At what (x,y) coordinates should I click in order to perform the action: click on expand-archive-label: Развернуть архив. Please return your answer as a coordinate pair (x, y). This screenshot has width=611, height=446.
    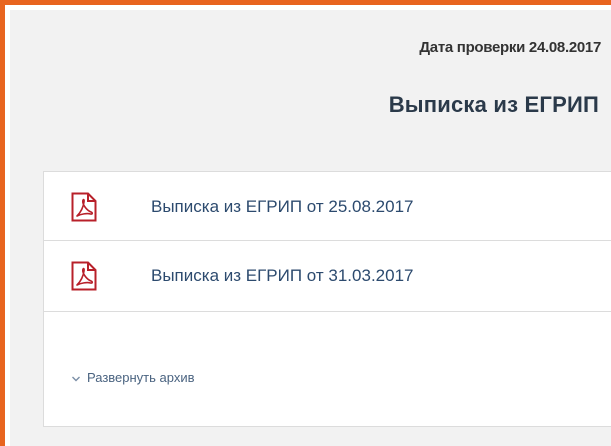
    Looking at the image, I should click on (141, 377).